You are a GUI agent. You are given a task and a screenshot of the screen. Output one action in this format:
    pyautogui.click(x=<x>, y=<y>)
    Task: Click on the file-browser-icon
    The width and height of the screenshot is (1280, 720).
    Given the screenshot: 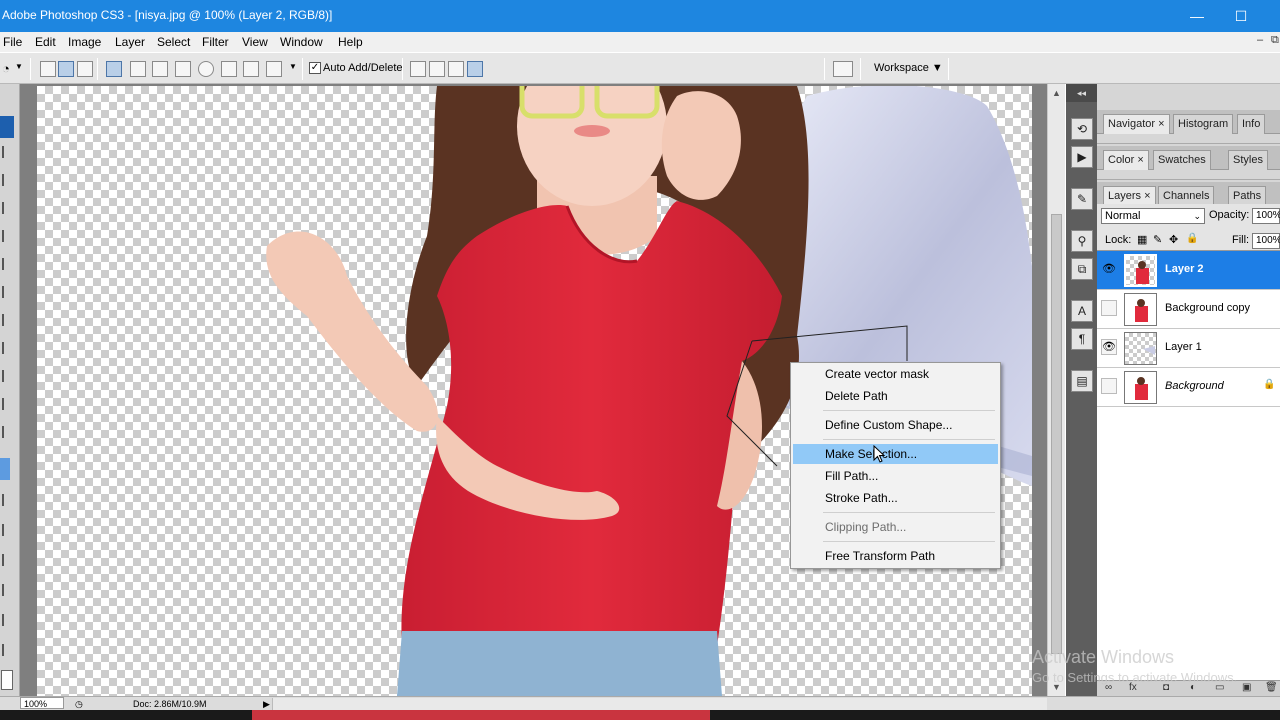 What is the action you would take?
    pyautogui.click(x=843, y=69)
    